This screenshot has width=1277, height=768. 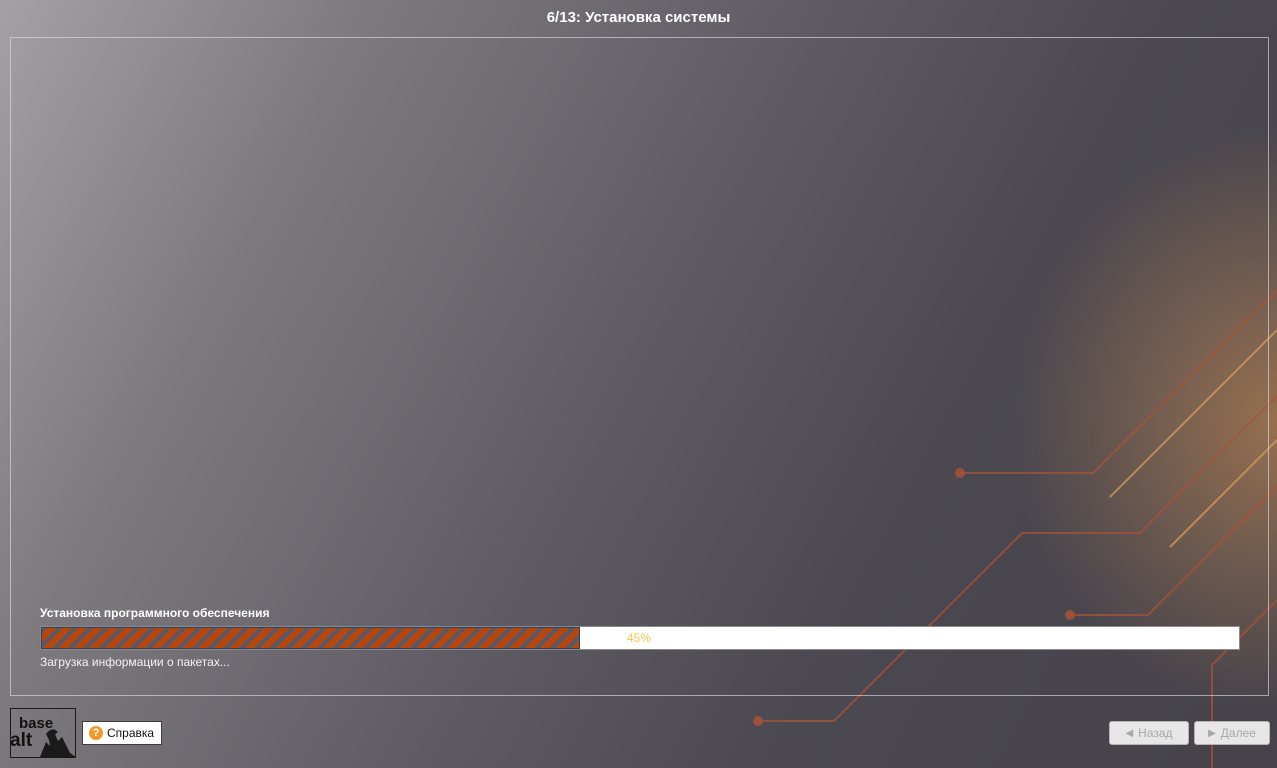 What do you see at coordinates (1129, 733) in the screenshot?
I see `chevron-left-icon: ◀` at bounding box center [1129, 733].